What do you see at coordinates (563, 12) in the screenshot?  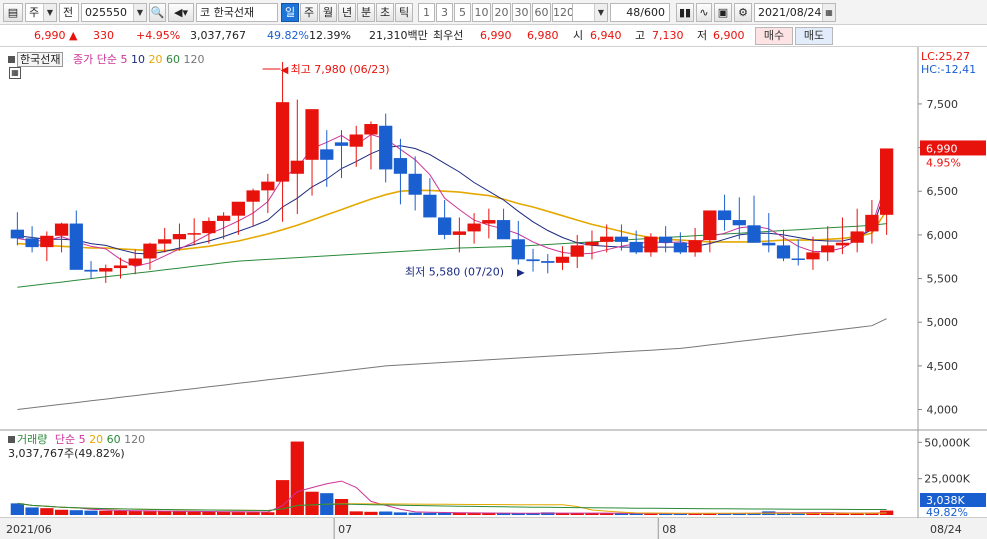 I see `tick-button-7: 120` at bounding box center [563, 12].